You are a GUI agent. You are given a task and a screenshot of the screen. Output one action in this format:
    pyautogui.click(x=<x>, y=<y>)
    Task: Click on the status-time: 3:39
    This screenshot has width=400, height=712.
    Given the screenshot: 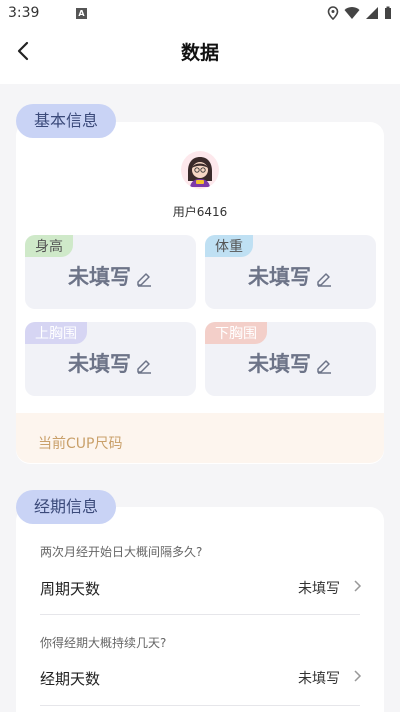 What is the action you would take?
    pyautogui.click(x=24, y=13)
    